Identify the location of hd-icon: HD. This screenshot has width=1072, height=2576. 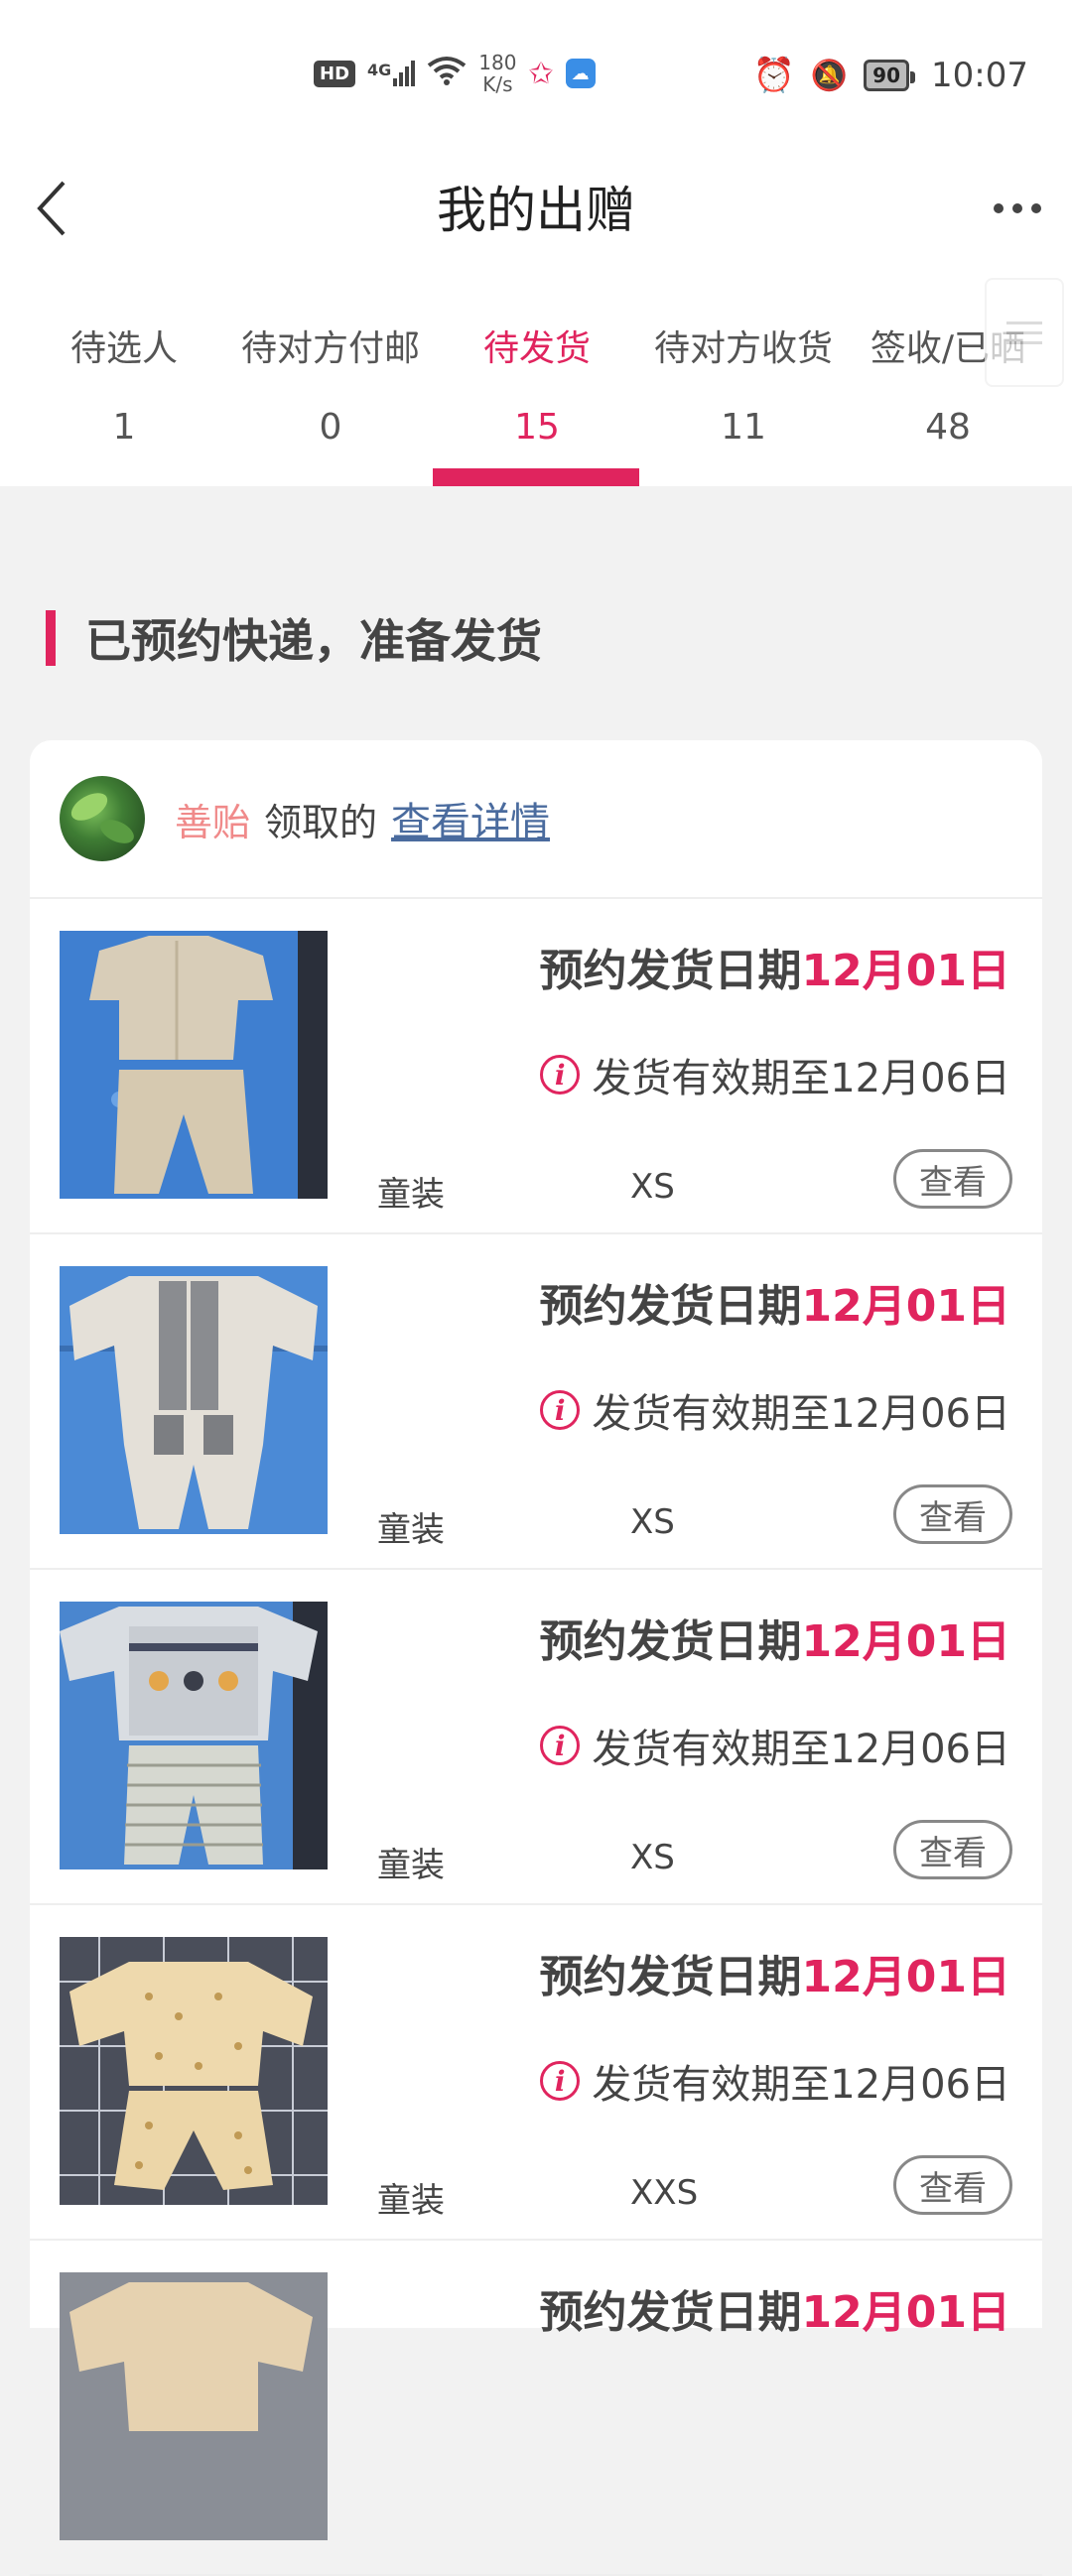
(335, 73).